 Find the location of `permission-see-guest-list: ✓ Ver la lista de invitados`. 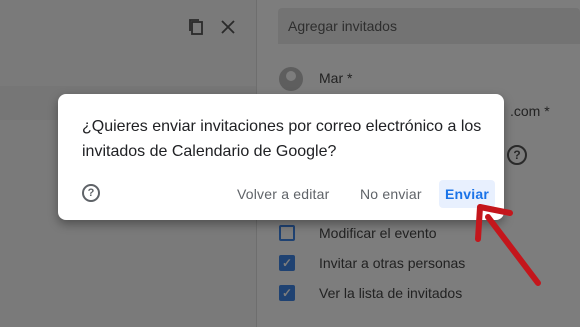

permission-see-guest-list: ✓ Ver la lista de invitados is located at coordinates (370, 293).